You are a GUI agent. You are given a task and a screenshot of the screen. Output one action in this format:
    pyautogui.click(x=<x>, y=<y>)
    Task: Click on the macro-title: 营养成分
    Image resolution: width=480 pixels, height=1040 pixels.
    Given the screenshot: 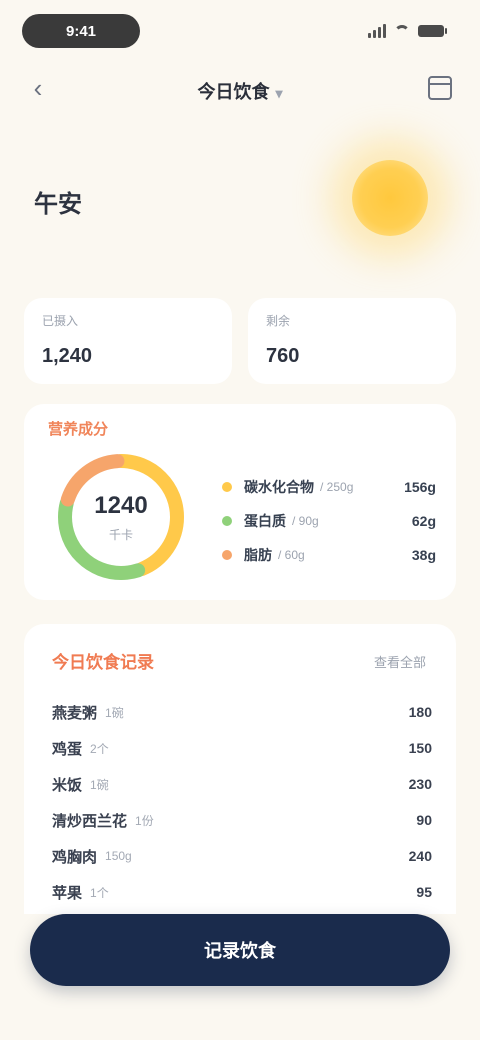 What is the action you would take?
    pyautogui.click(x=78, y=429)
    